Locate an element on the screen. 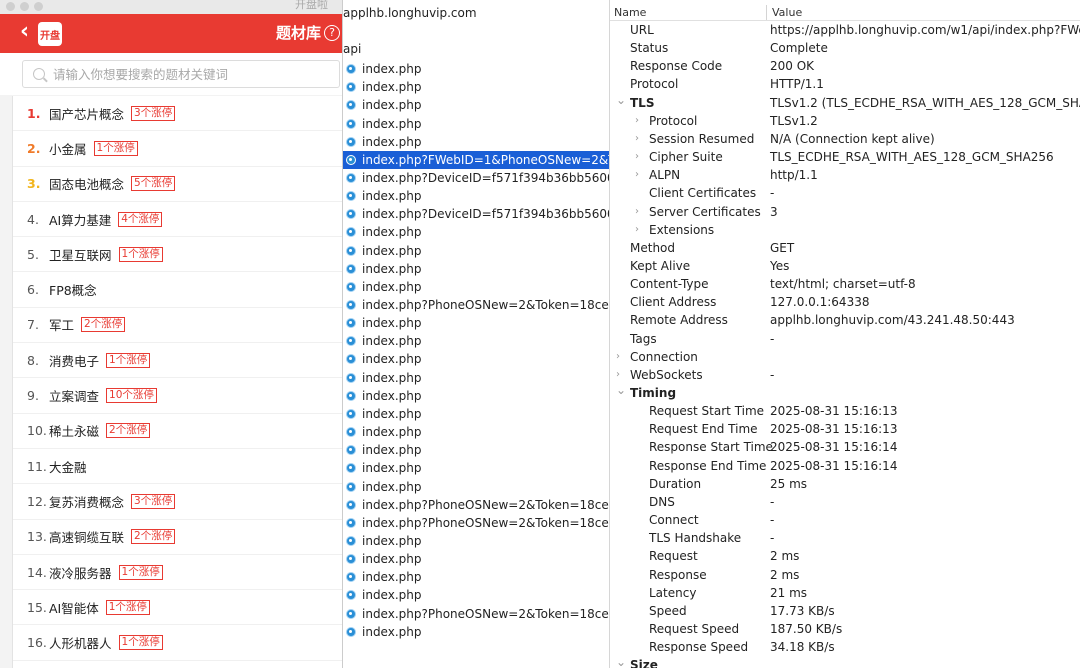  inspector-row: DNS - is located at coordinates (845, 502).